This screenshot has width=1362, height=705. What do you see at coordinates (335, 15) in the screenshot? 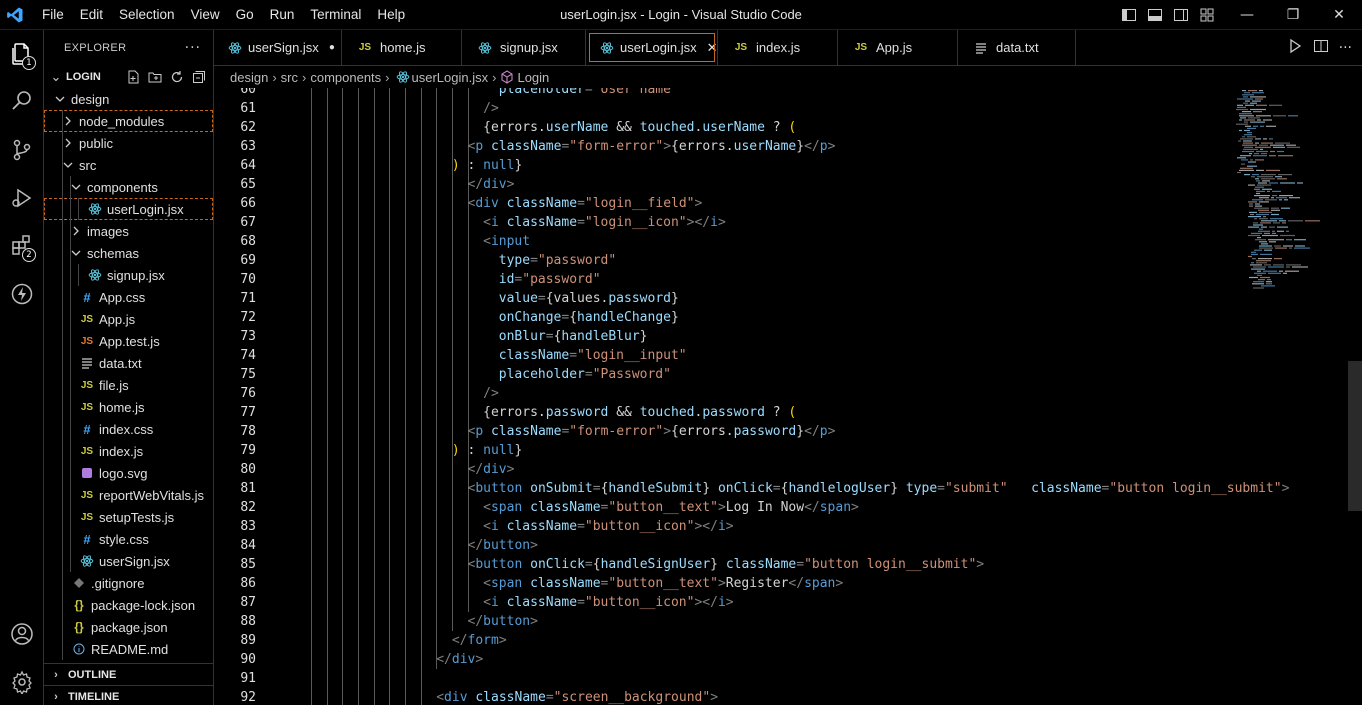
I see `menu-terminal: Terminal` at bounding box center [335, 15].